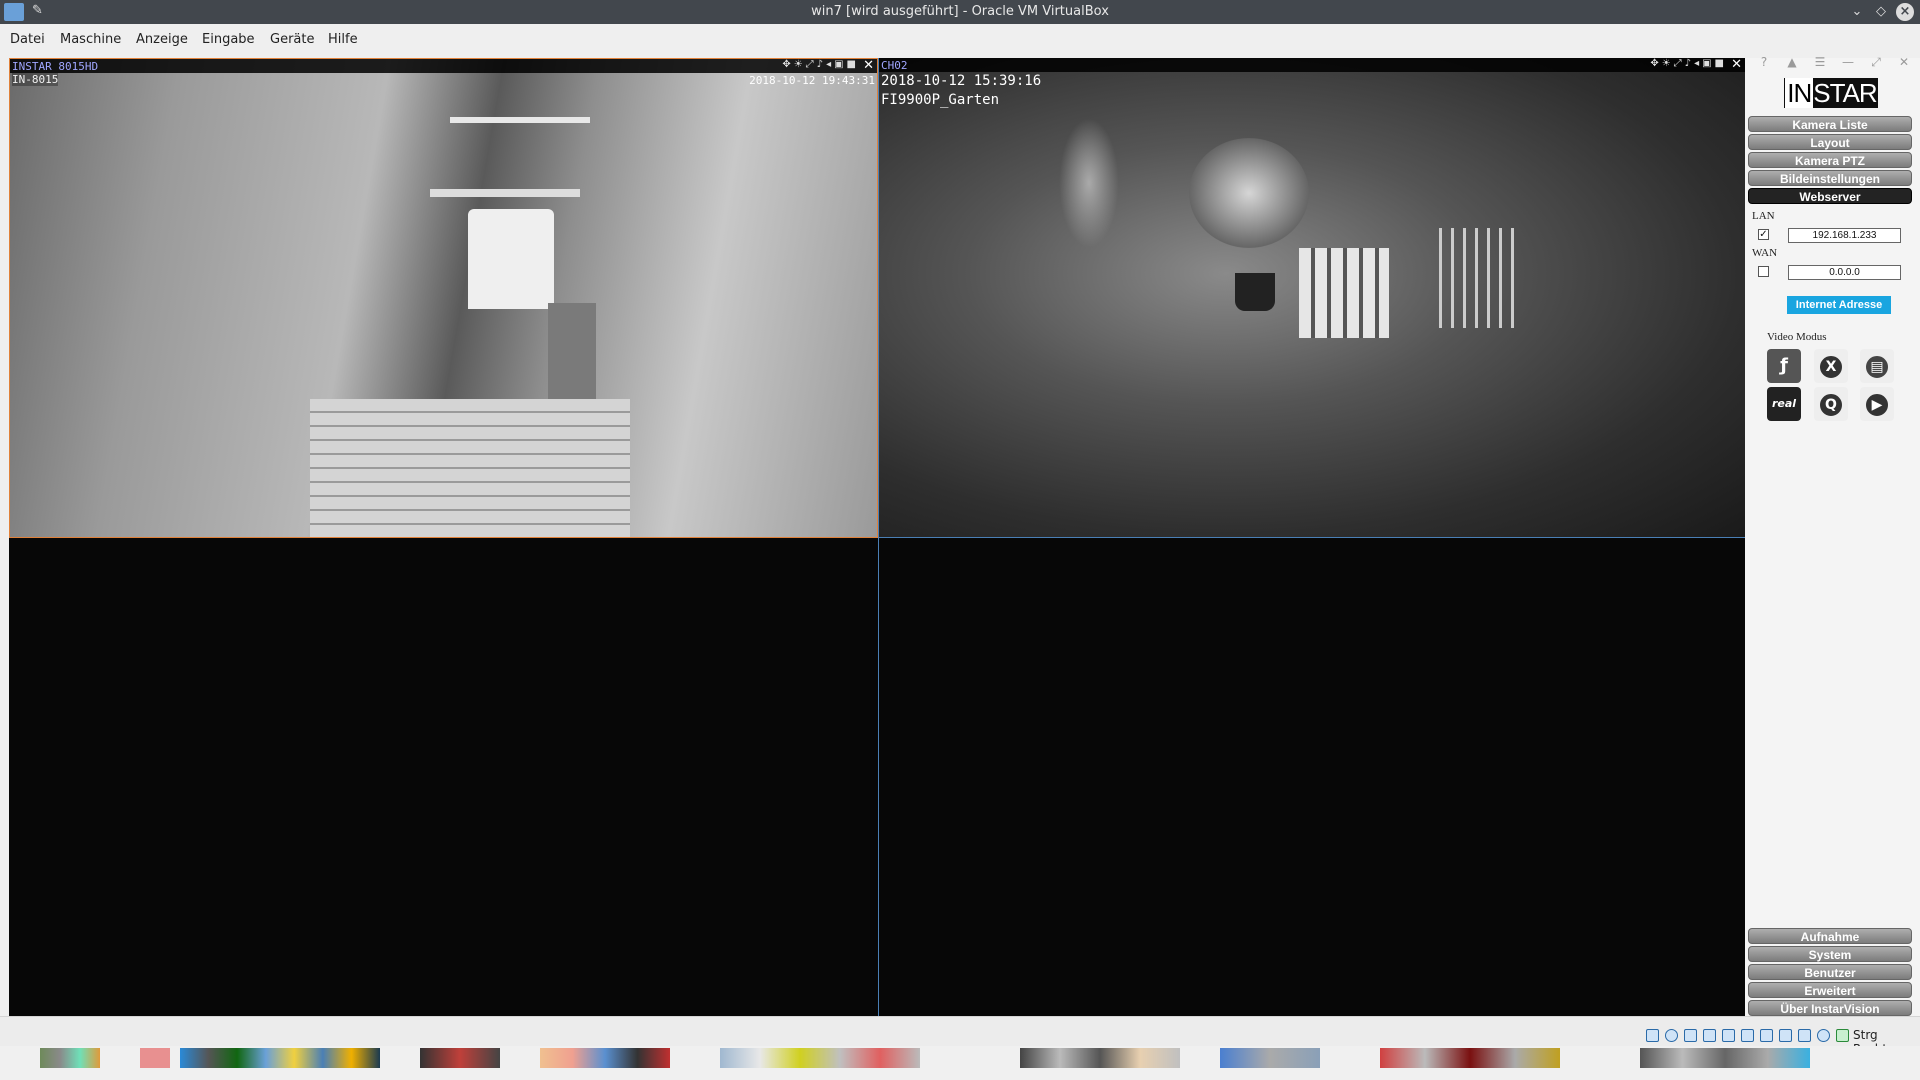 The image size is (1920, 1080). I want to click on quicktime-icon: Q, so click(1831, 404).